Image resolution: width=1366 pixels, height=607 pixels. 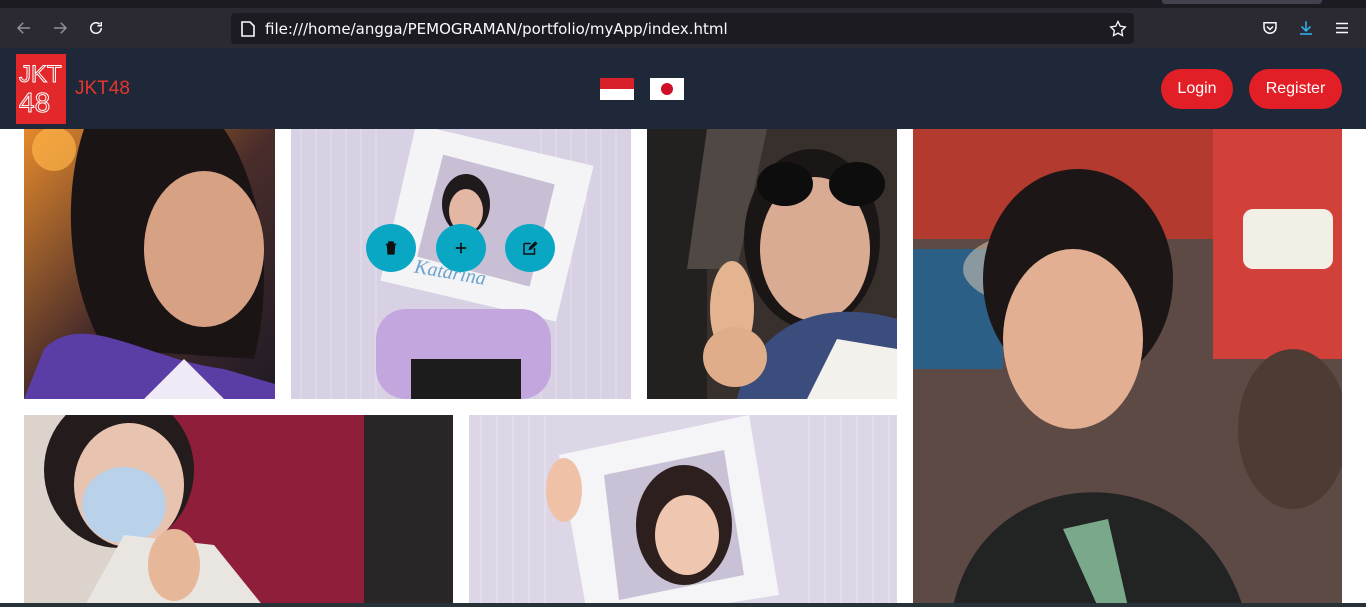 I want to click on reload-icon, so click(x=96, y=28).